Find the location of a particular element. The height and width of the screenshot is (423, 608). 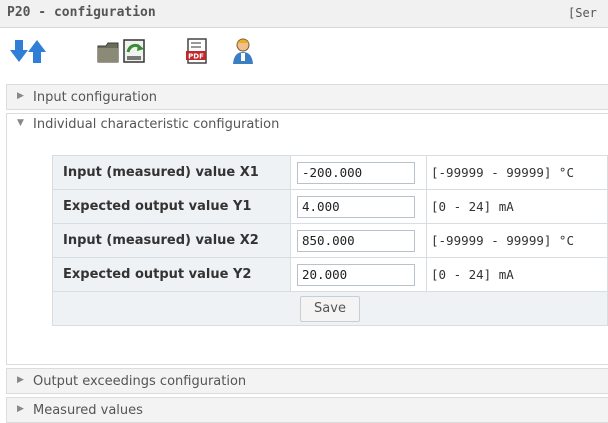

page-title: P20 - configuration is located at coordinates (81, 12).